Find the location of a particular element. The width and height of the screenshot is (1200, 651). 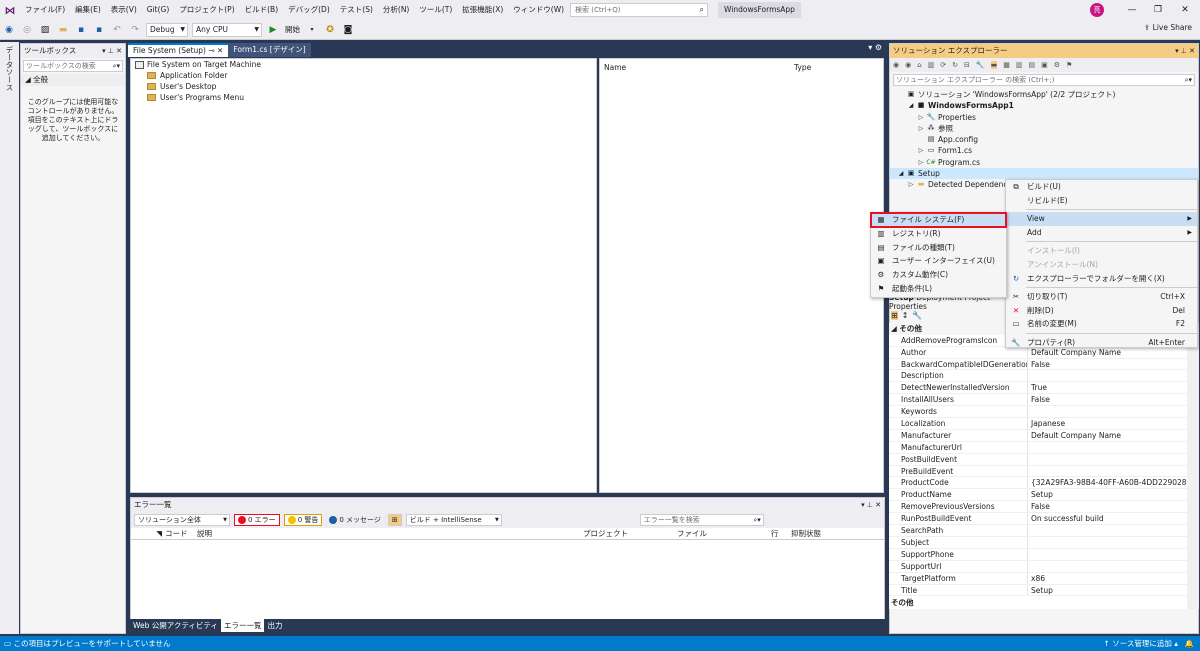

tab-list-dropdown-icon: ▾ ⚙ is located at coordinates (875, 47).